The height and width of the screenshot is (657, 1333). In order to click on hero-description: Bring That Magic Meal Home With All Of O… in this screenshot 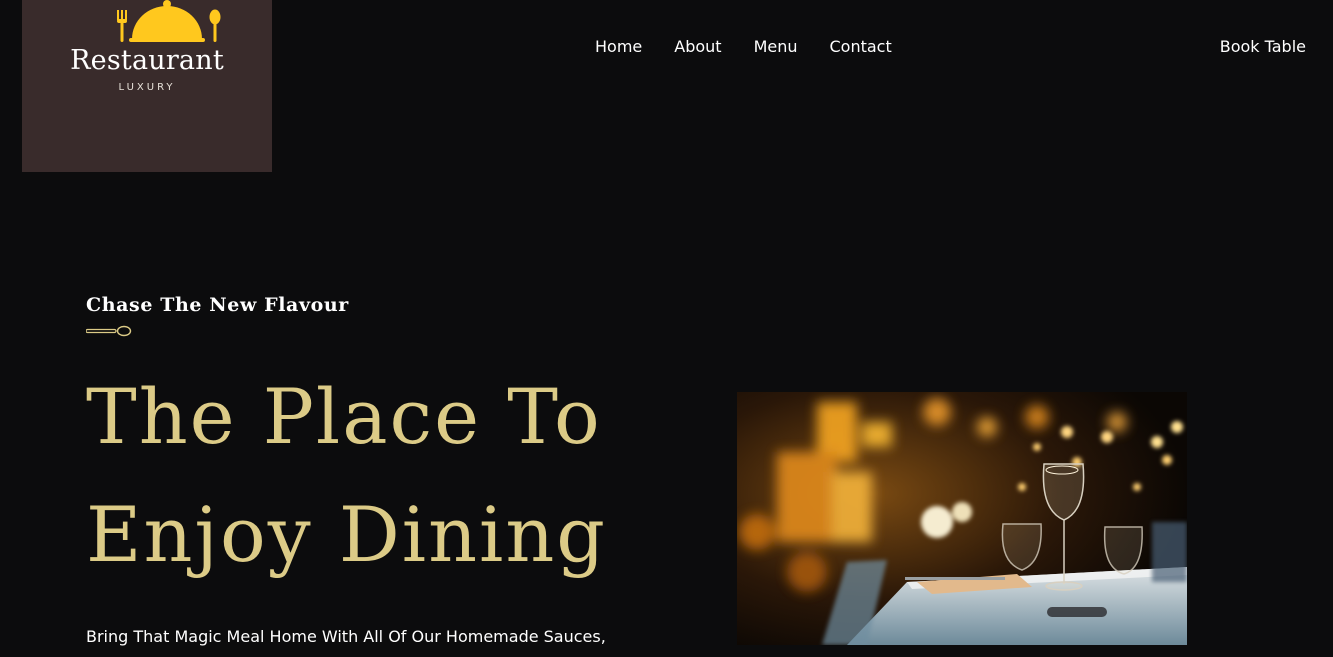, I will do `click(346, 636)`.